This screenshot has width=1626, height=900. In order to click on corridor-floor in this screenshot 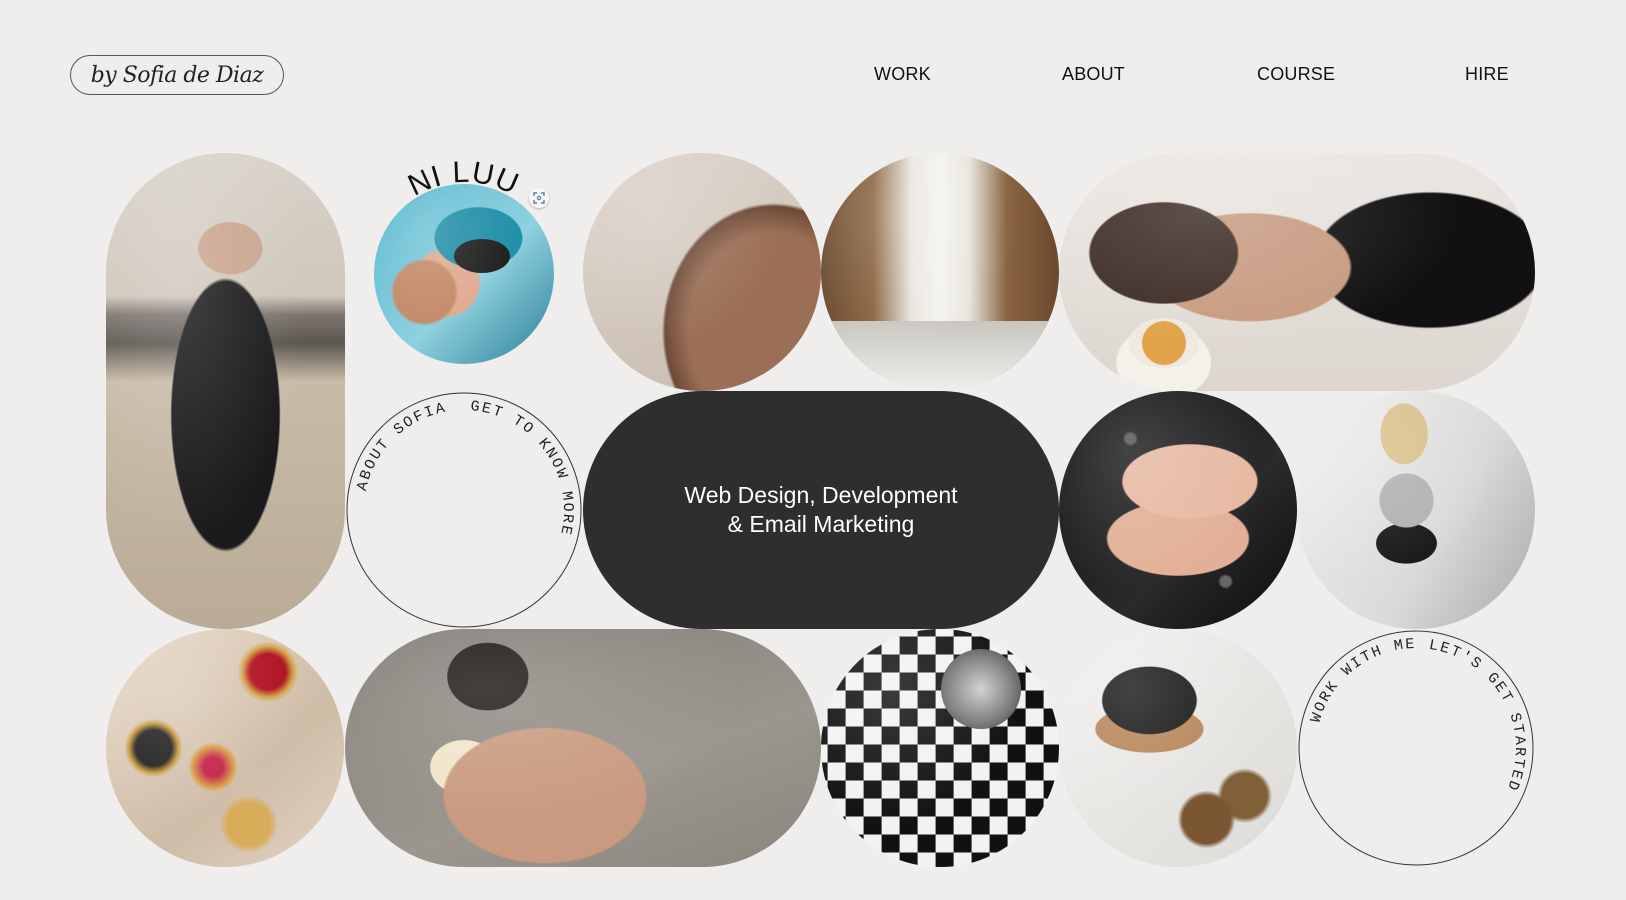, I will do `click(940, 356)`.